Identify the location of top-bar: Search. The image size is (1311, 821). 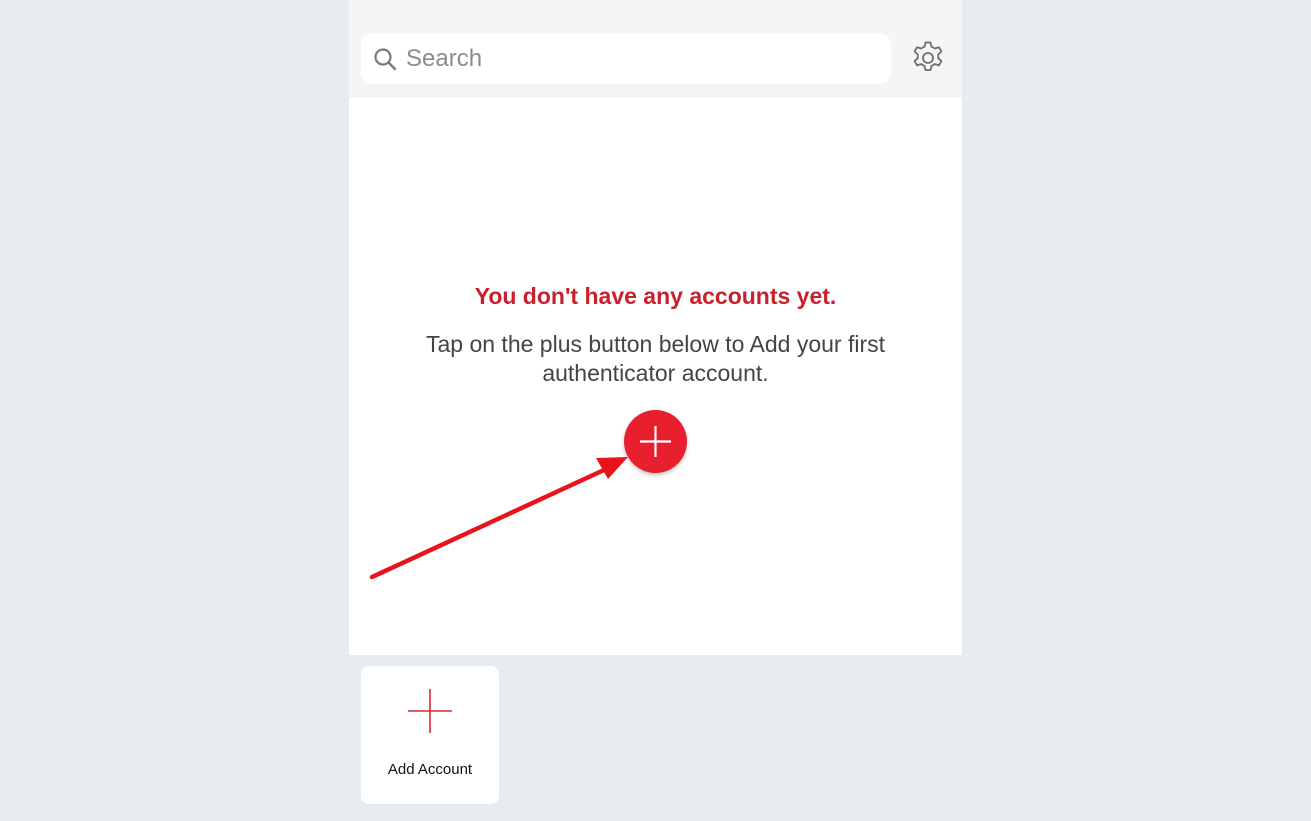
(655, 49).